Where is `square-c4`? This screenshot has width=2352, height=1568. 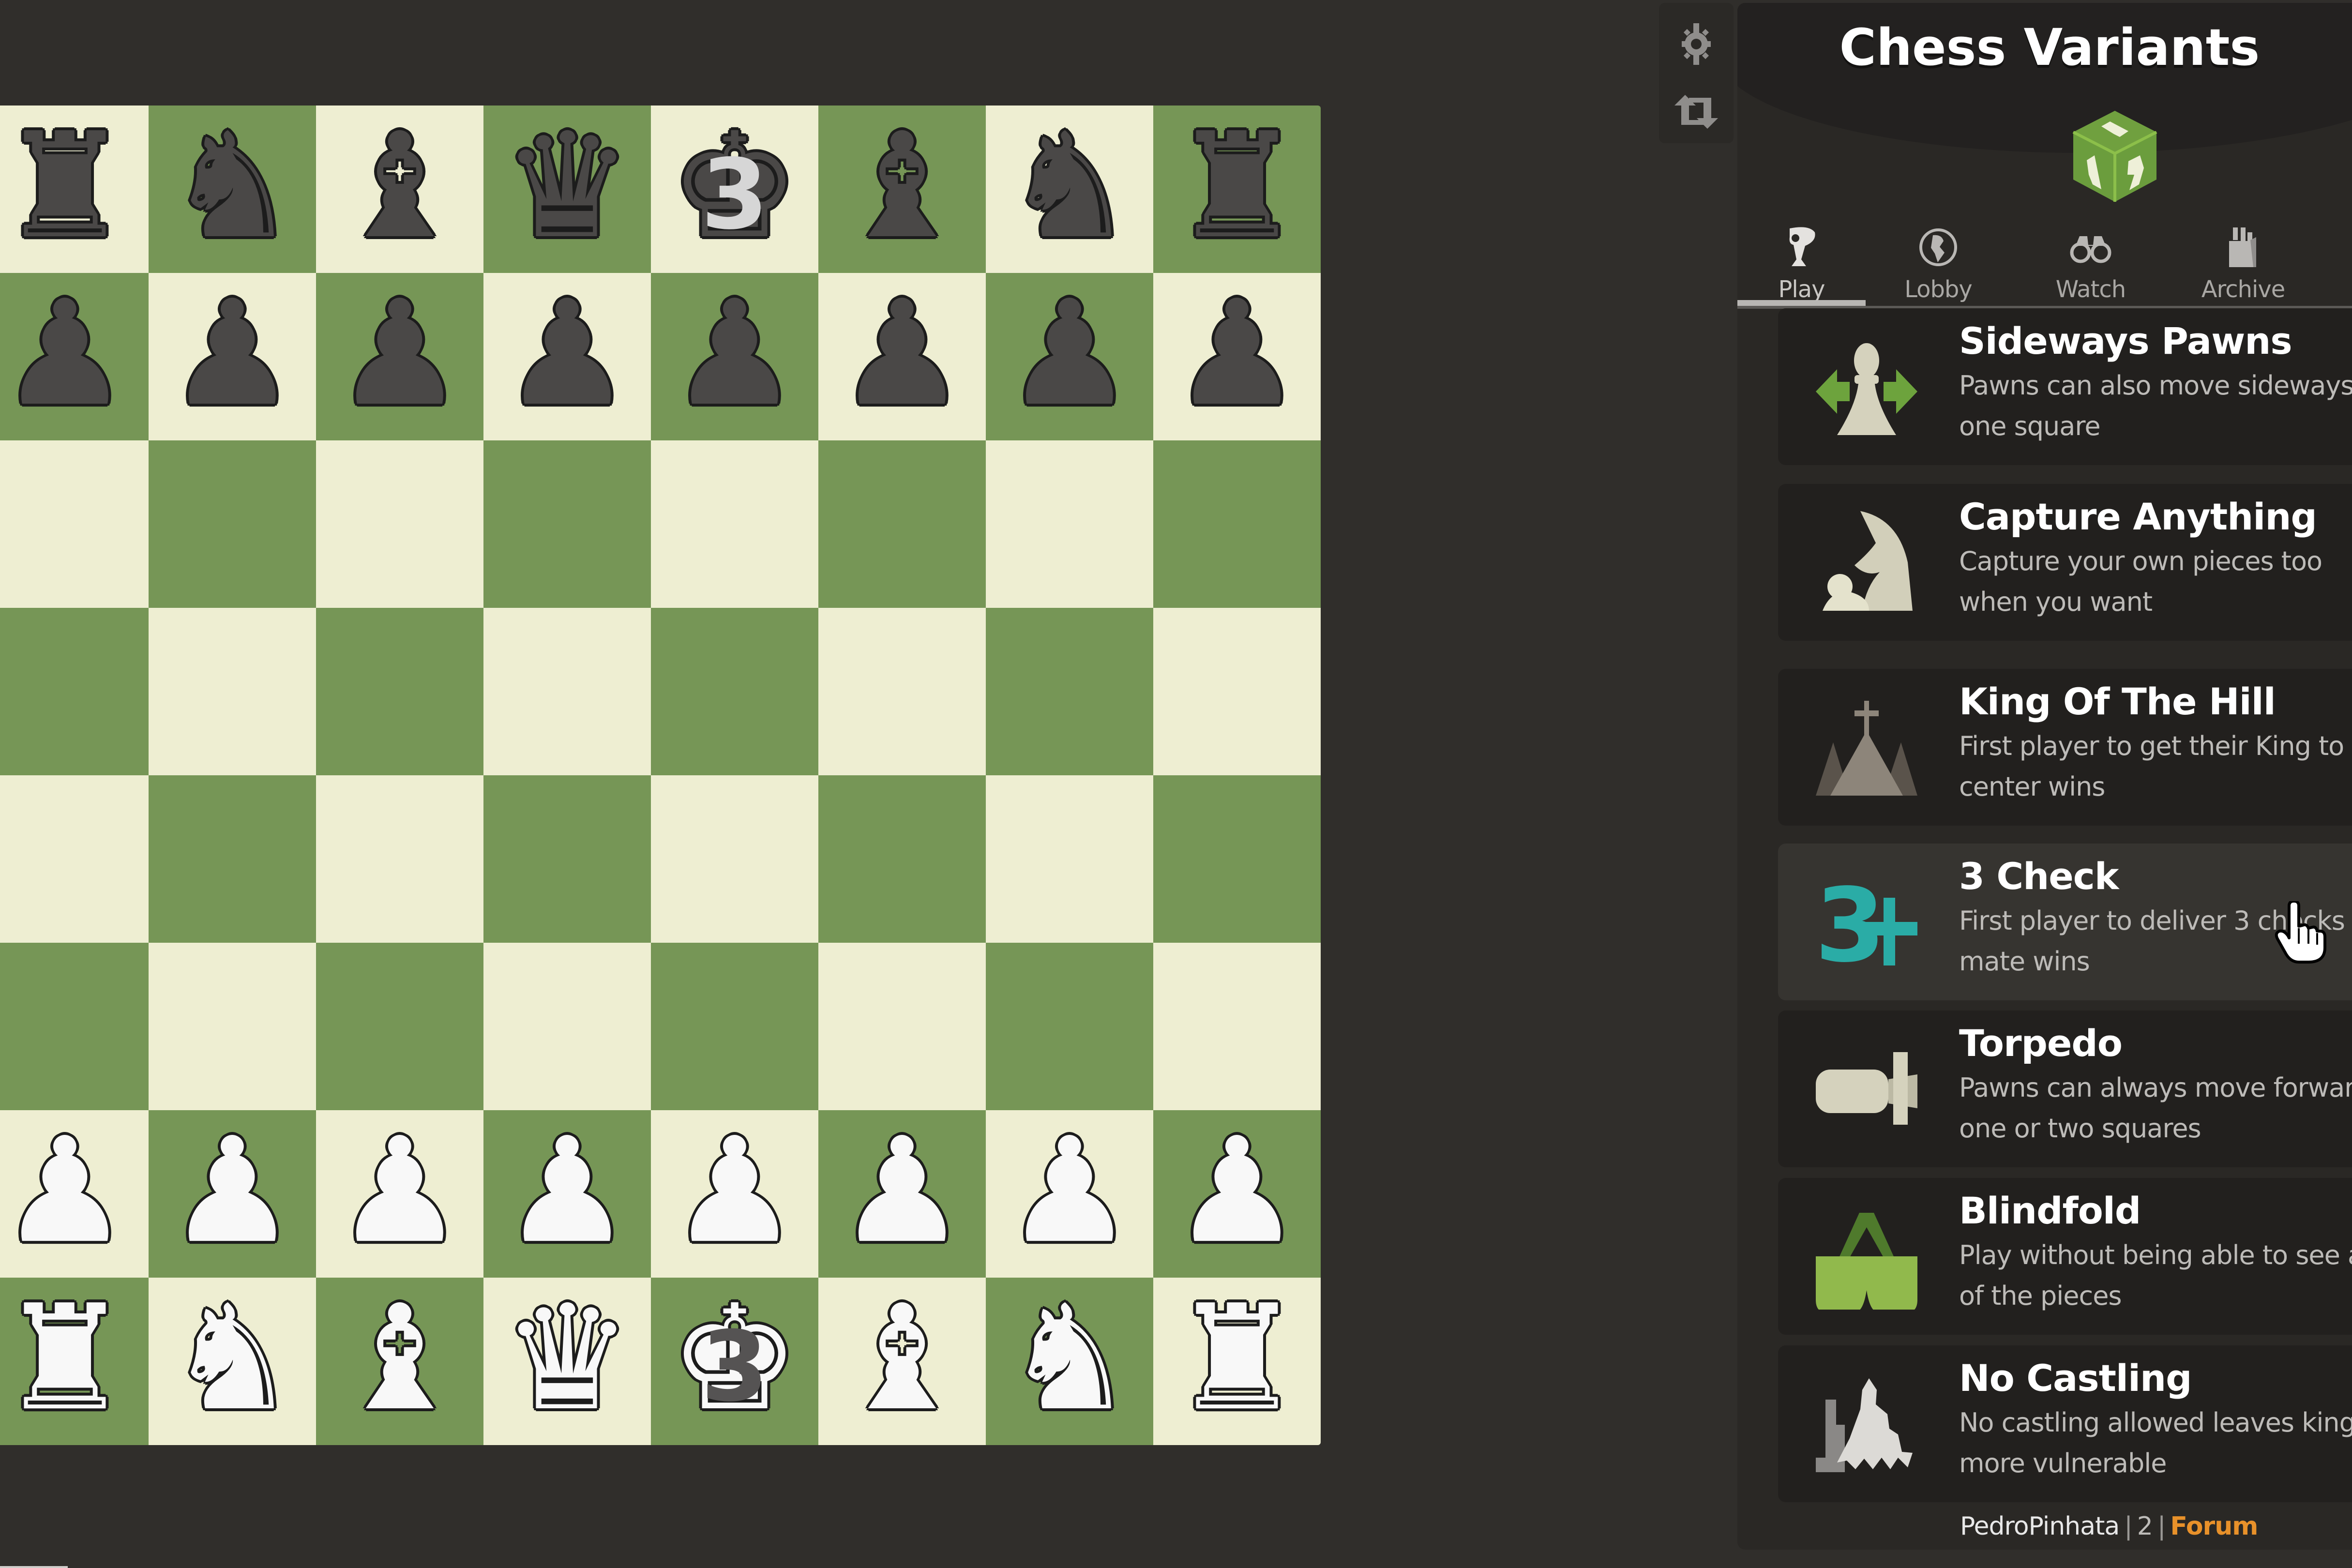 square-c4 is located at coordinates (399, 859).